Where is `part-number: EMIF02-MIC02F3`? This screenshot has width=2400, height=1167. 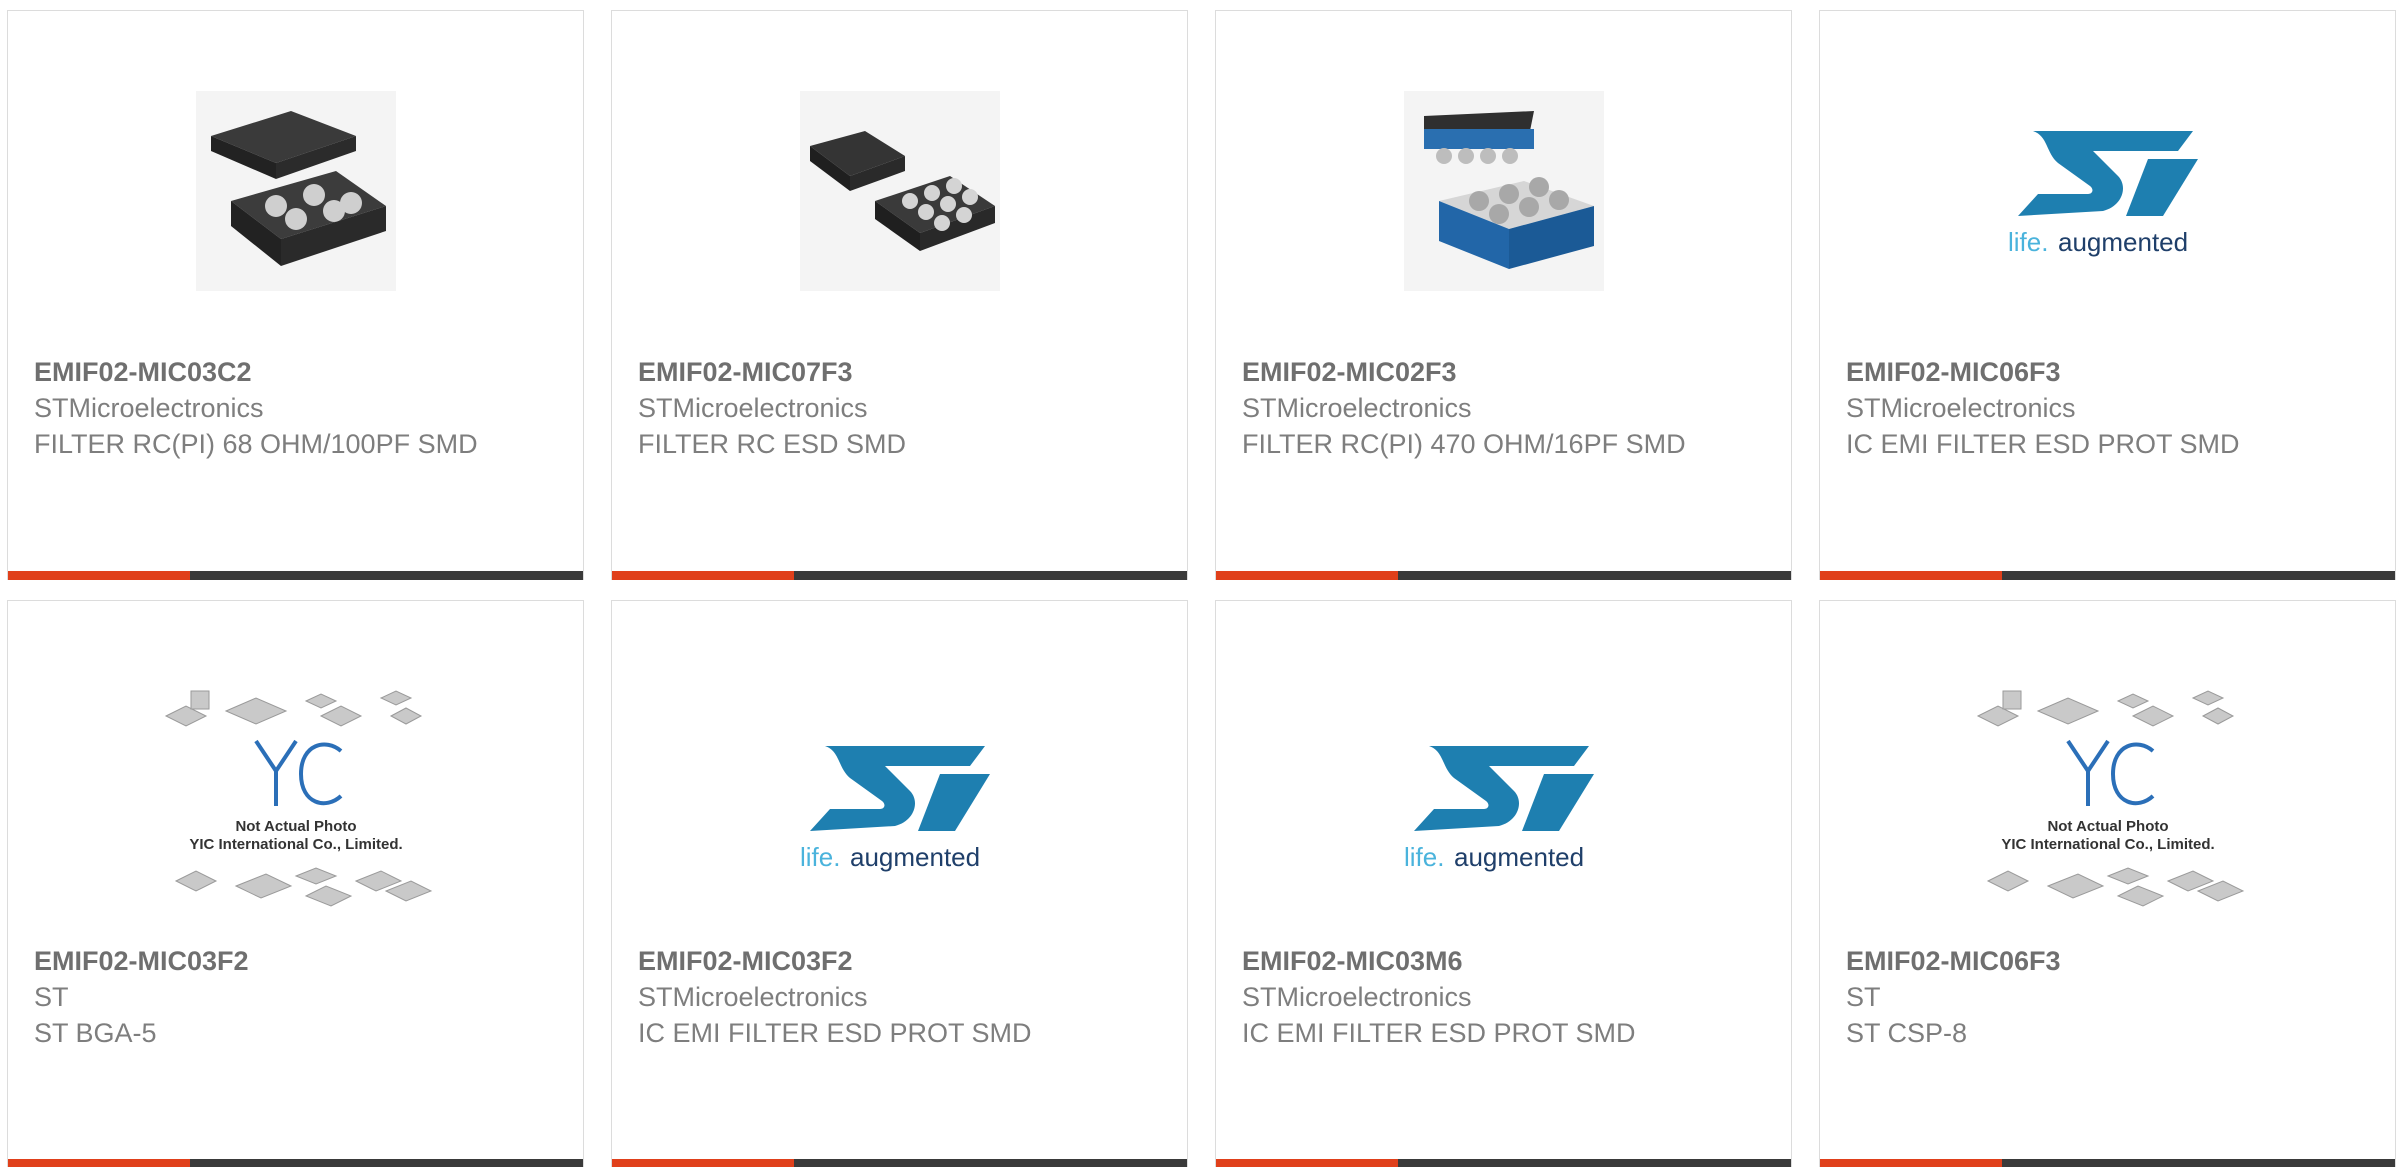 part-number: EMIF02-MIC02F3 is located at coordinates (1506, 372).